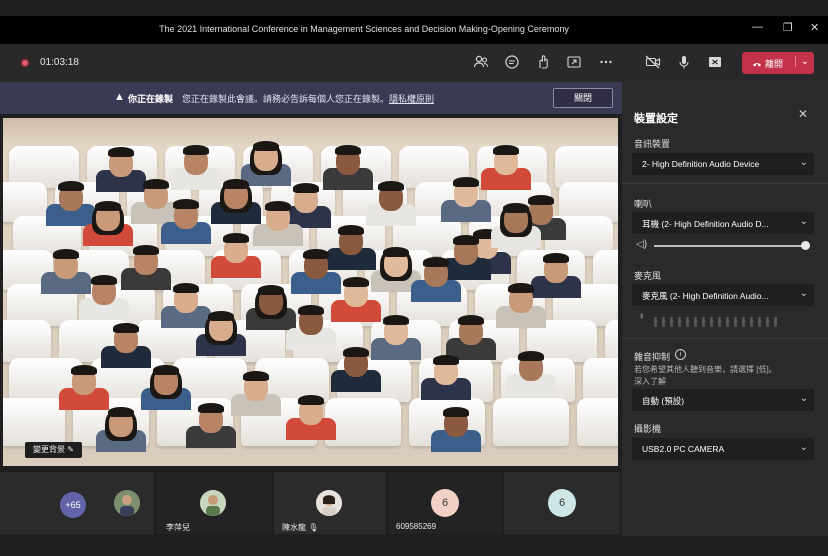  I want to click on chat-icon, so click(512, 63).